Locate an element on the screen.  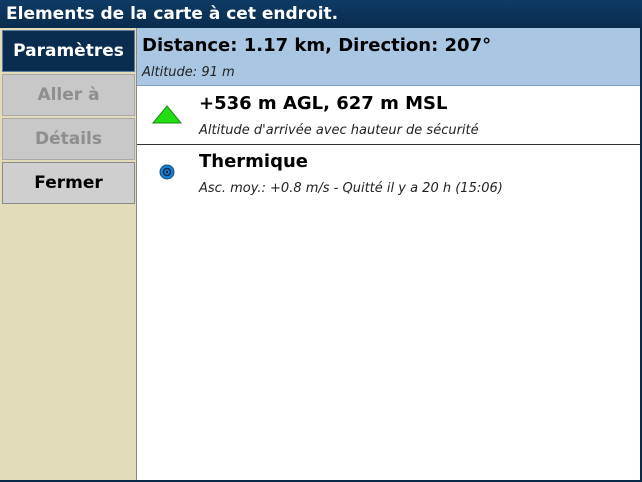
fermer-button: Fermer is located at coordinates (68, 183).